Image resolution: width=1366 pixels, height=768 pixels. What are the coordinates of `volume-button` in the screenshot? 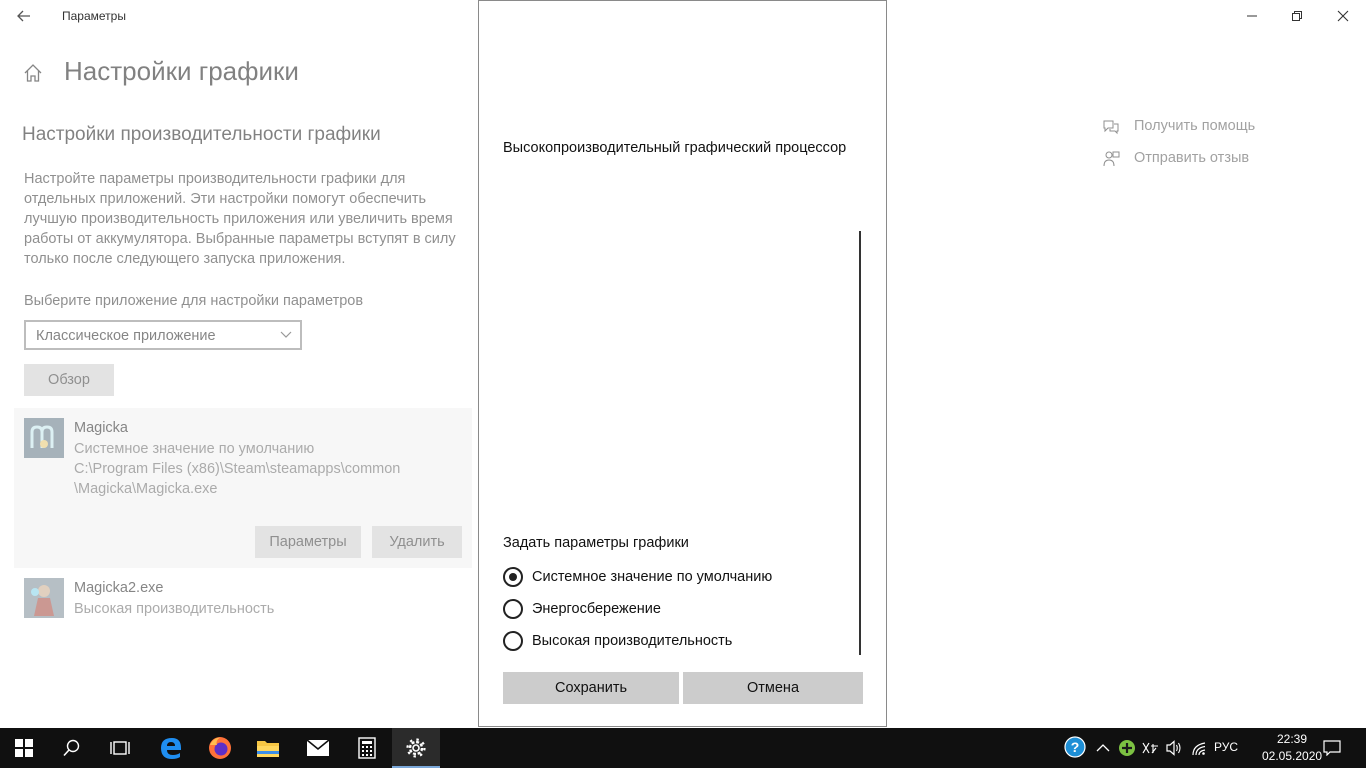 It's located at (1174, 748).